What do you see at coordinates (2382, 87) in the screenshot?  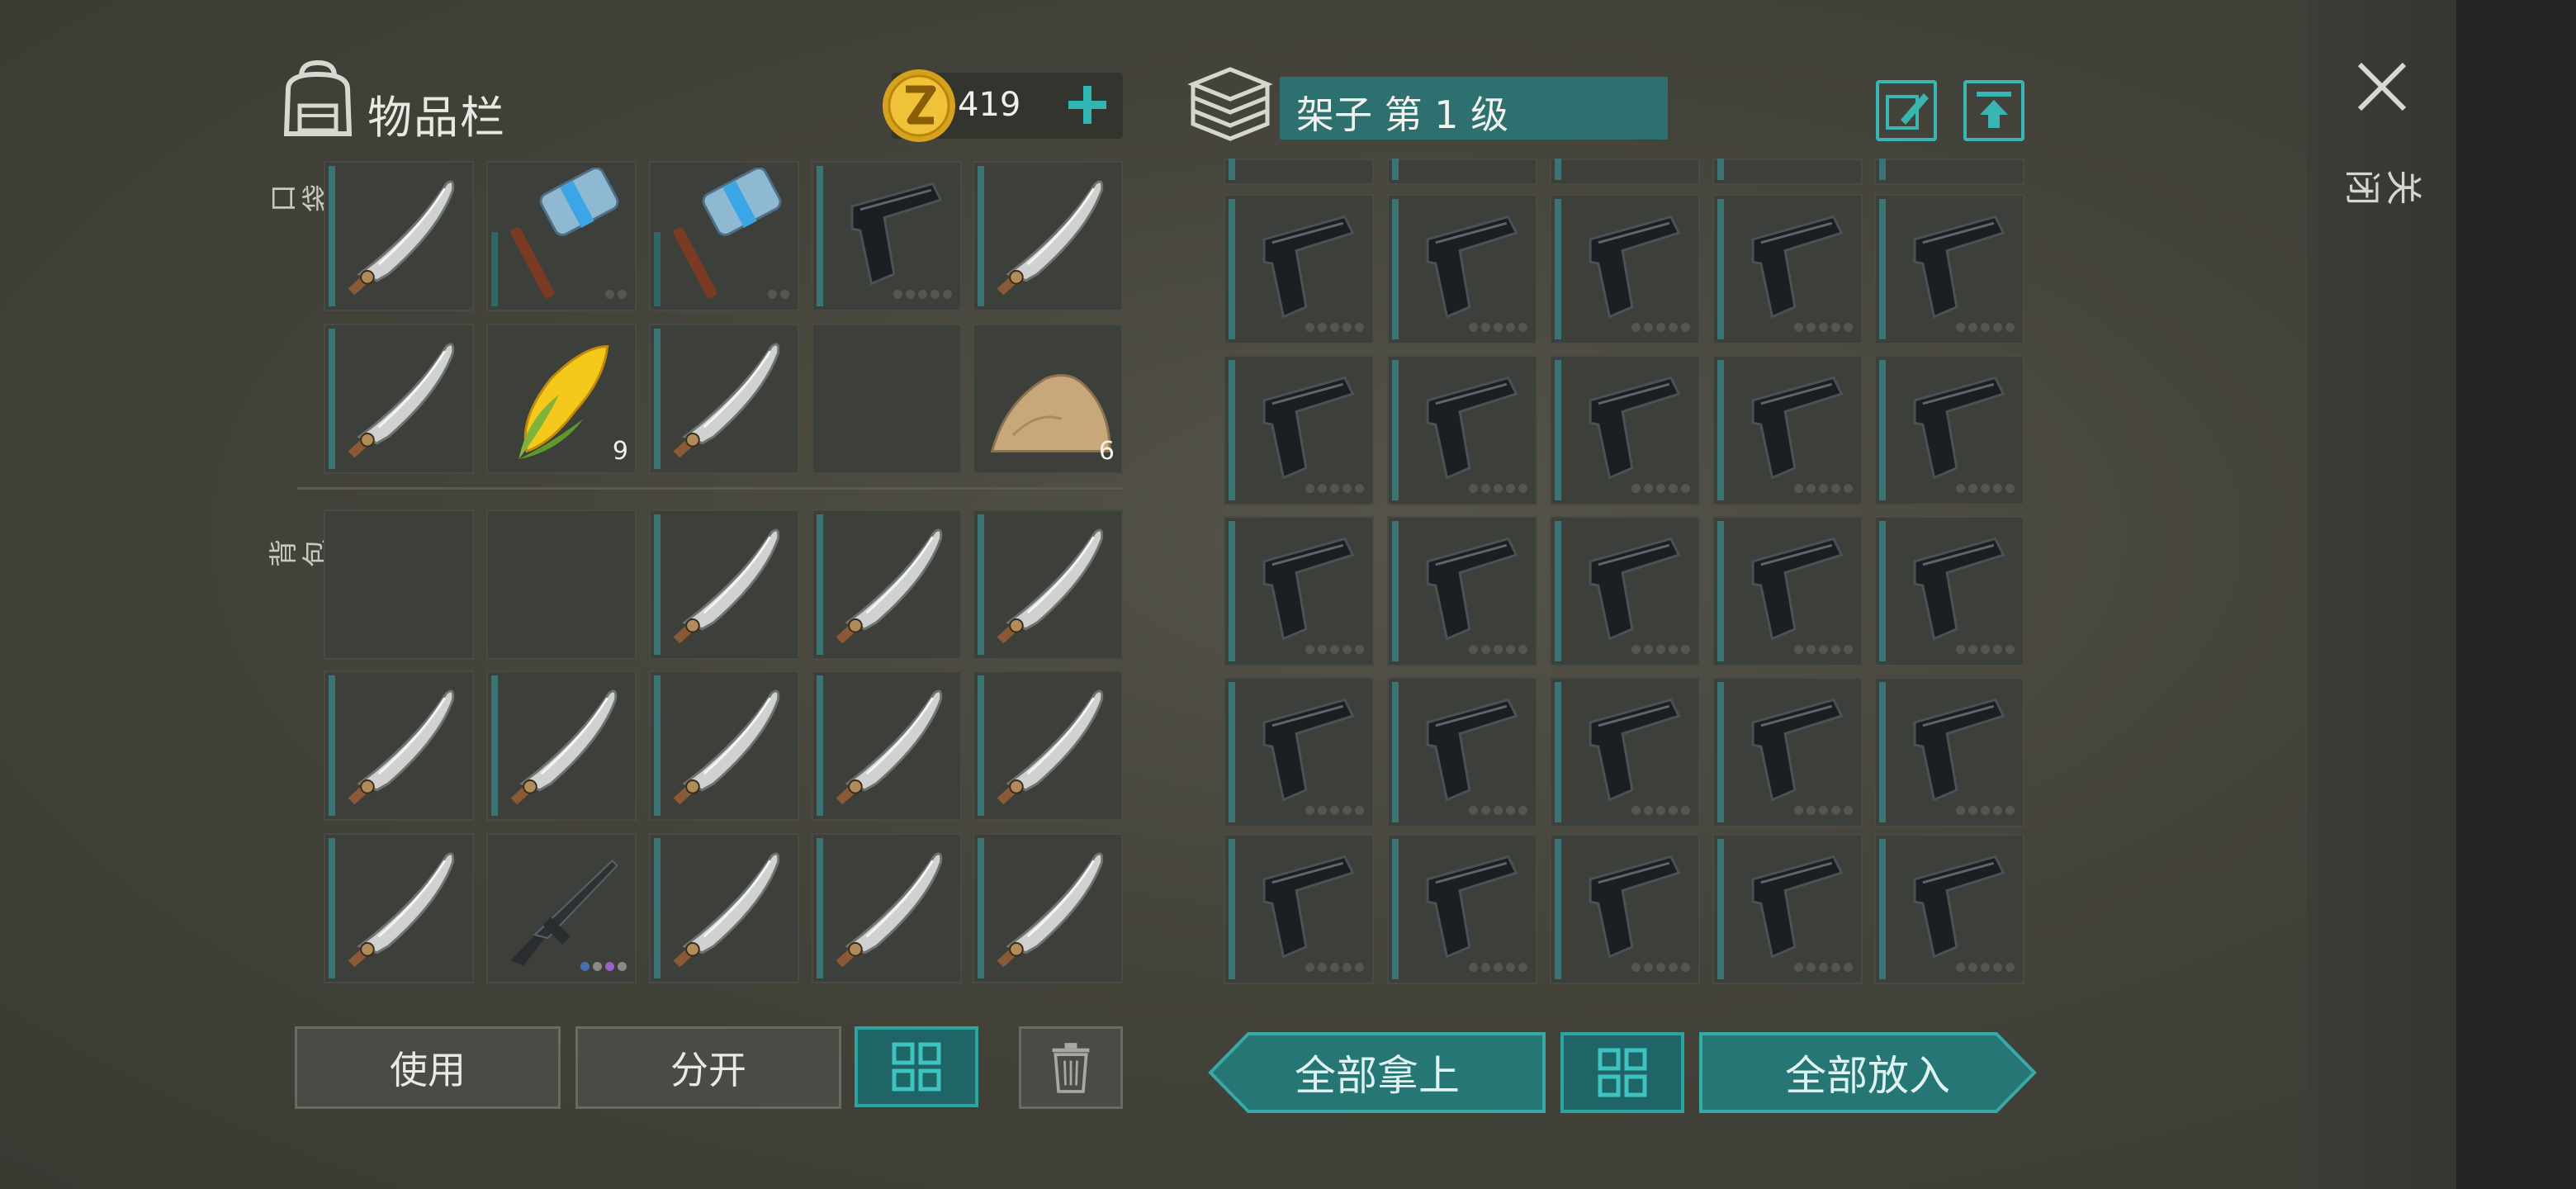 I see `close-icon` at bounding box center [2382, 87].